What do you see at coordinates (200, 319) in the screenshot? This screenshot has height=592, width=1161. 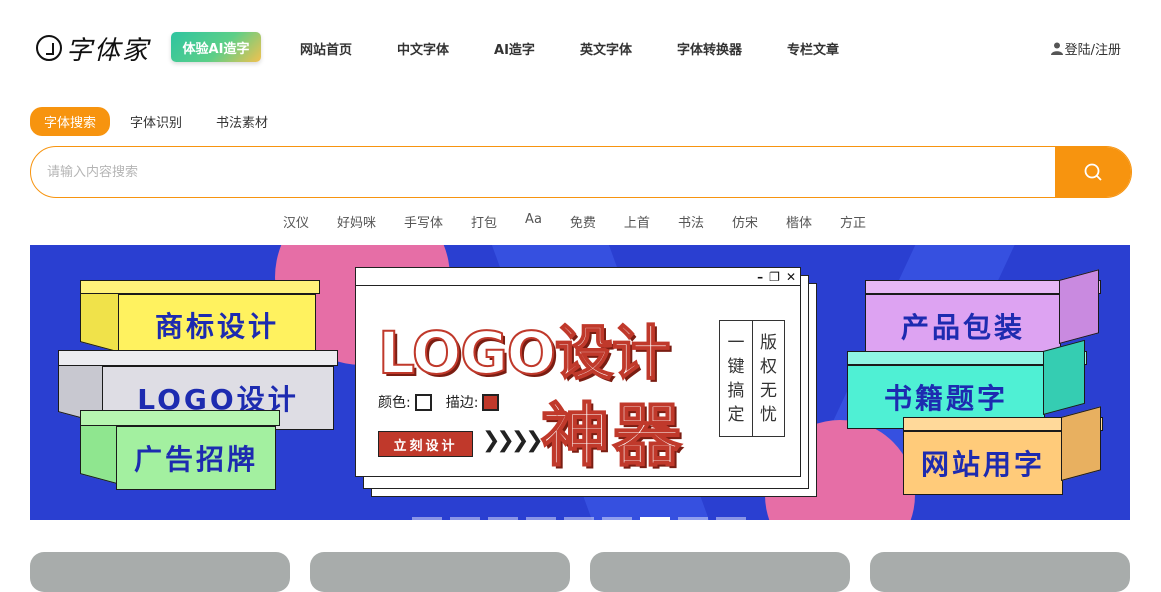 I see `box-trademark: 商标设计` at bounding box center [200, 319].